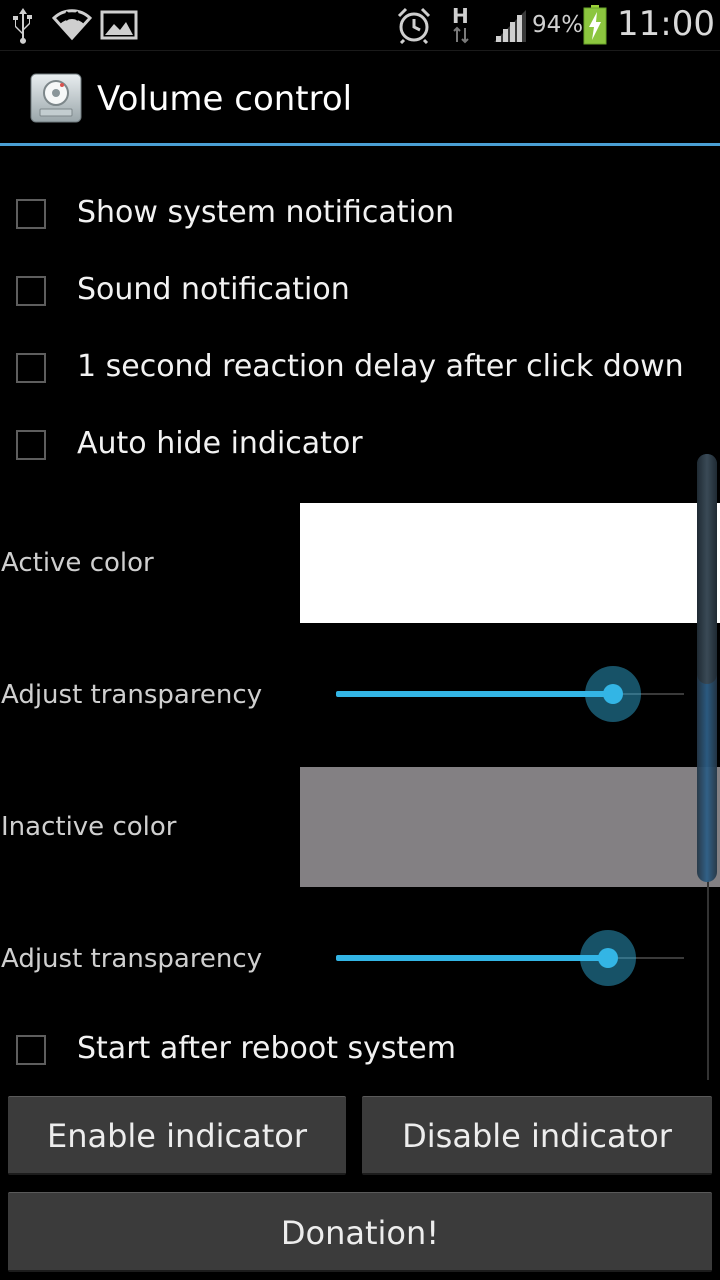 Image resolution: width=720 pixels, height=1280 pixels. I want to click on active-transparency-label: Adjust transparency, so click(132, 695).